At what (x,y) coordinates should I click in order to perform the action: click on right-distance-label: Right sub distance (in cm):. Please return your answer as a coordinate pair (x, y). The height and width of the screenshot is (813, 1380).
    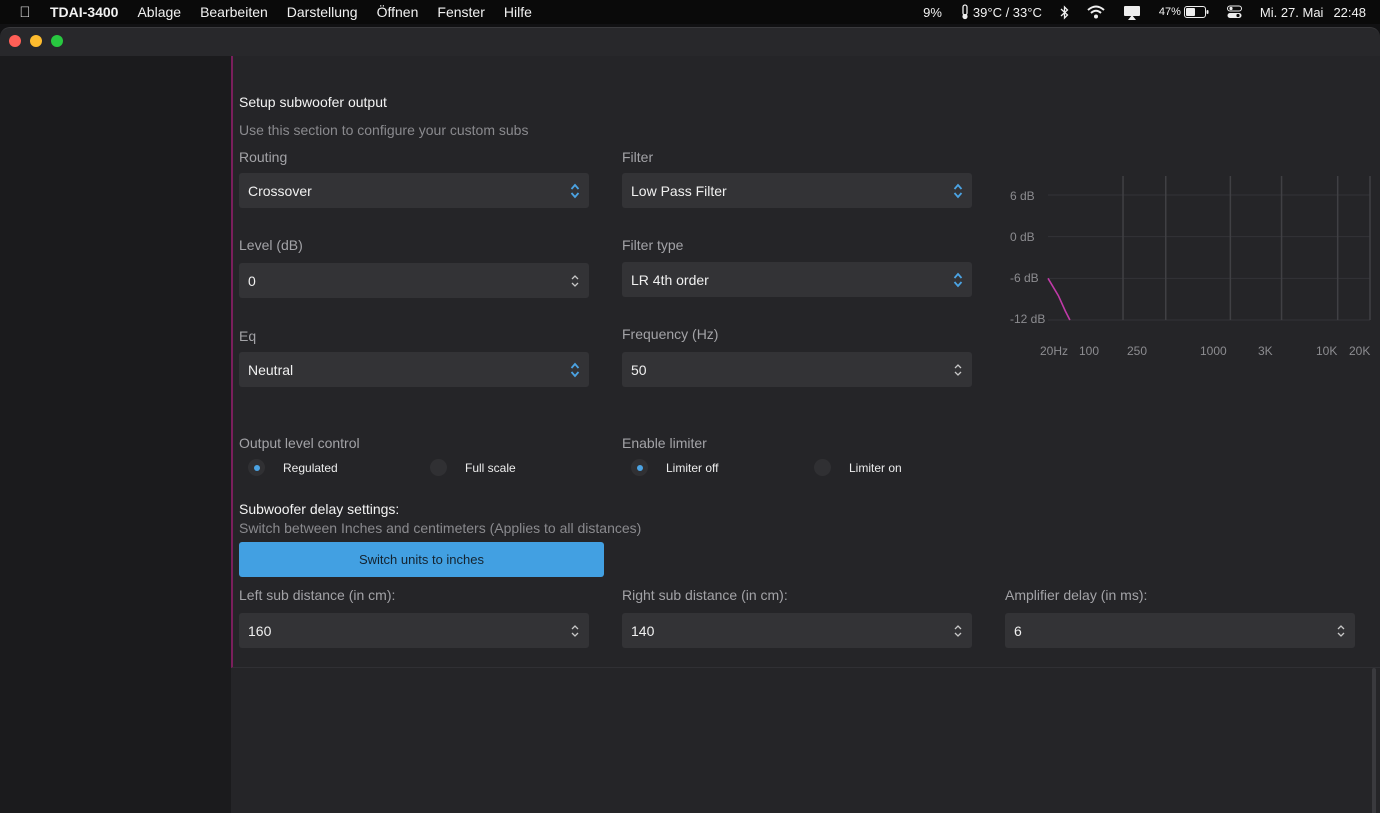
    Looking at the image, I should click on (705, 595).